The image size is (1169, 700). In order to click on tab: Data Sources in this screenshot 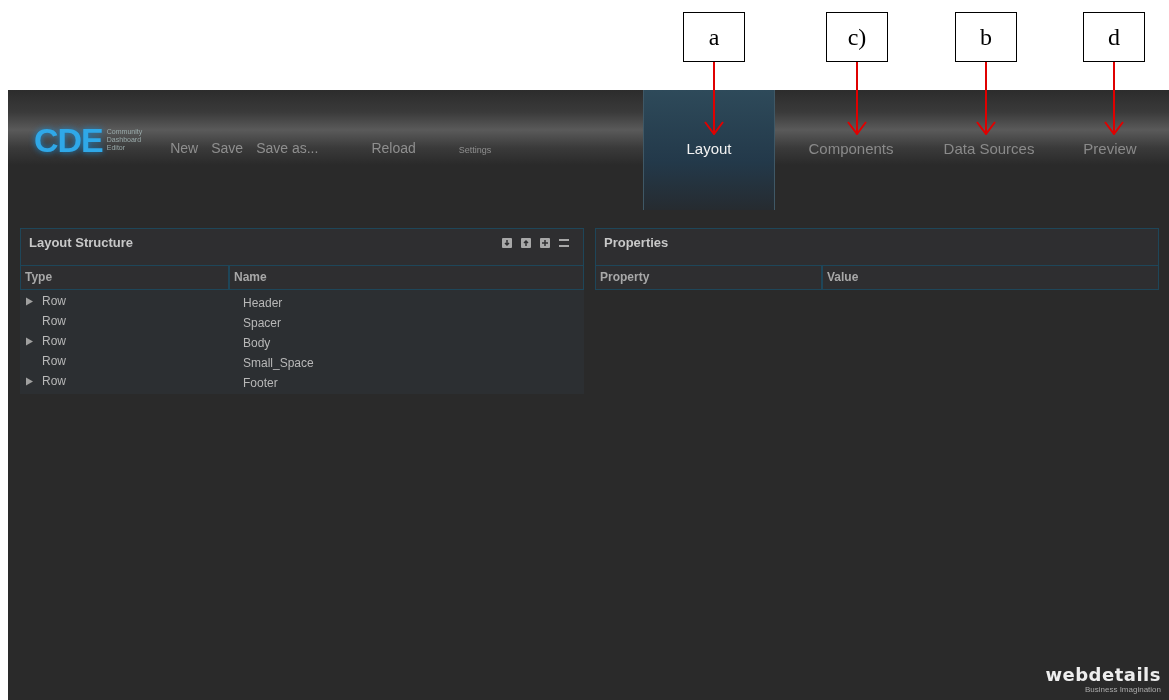, I will do `click(989, 150)`.